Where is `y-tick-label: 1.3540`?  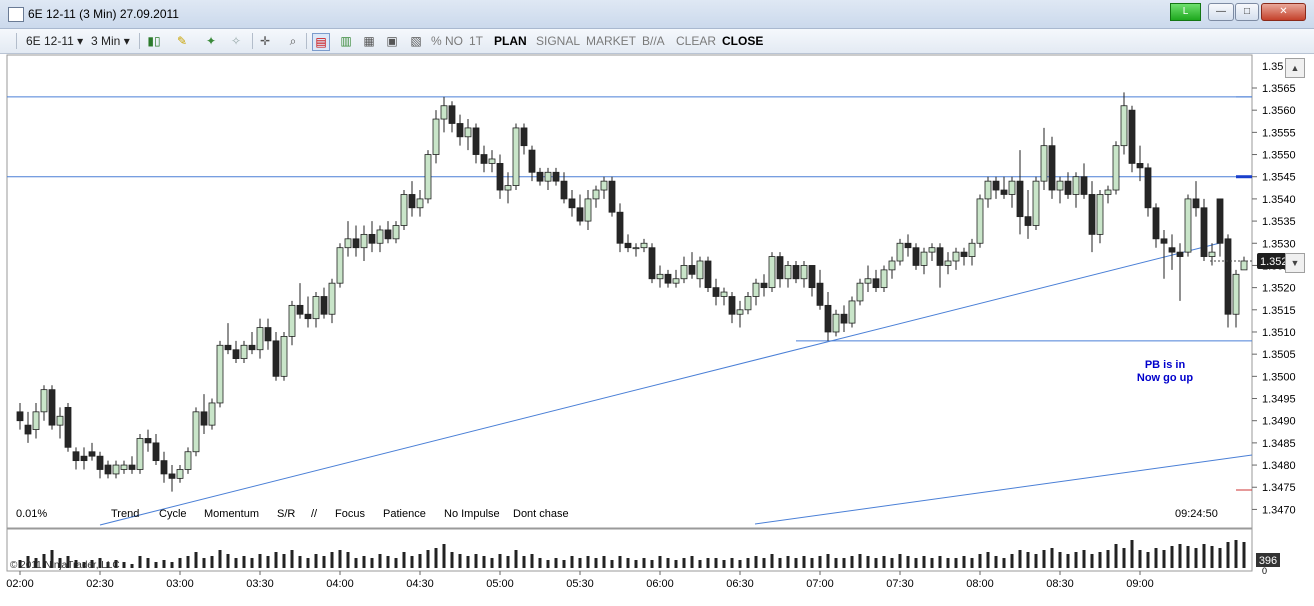
y-tick-label: 1.3540 is located at coordinates (1279, 200).